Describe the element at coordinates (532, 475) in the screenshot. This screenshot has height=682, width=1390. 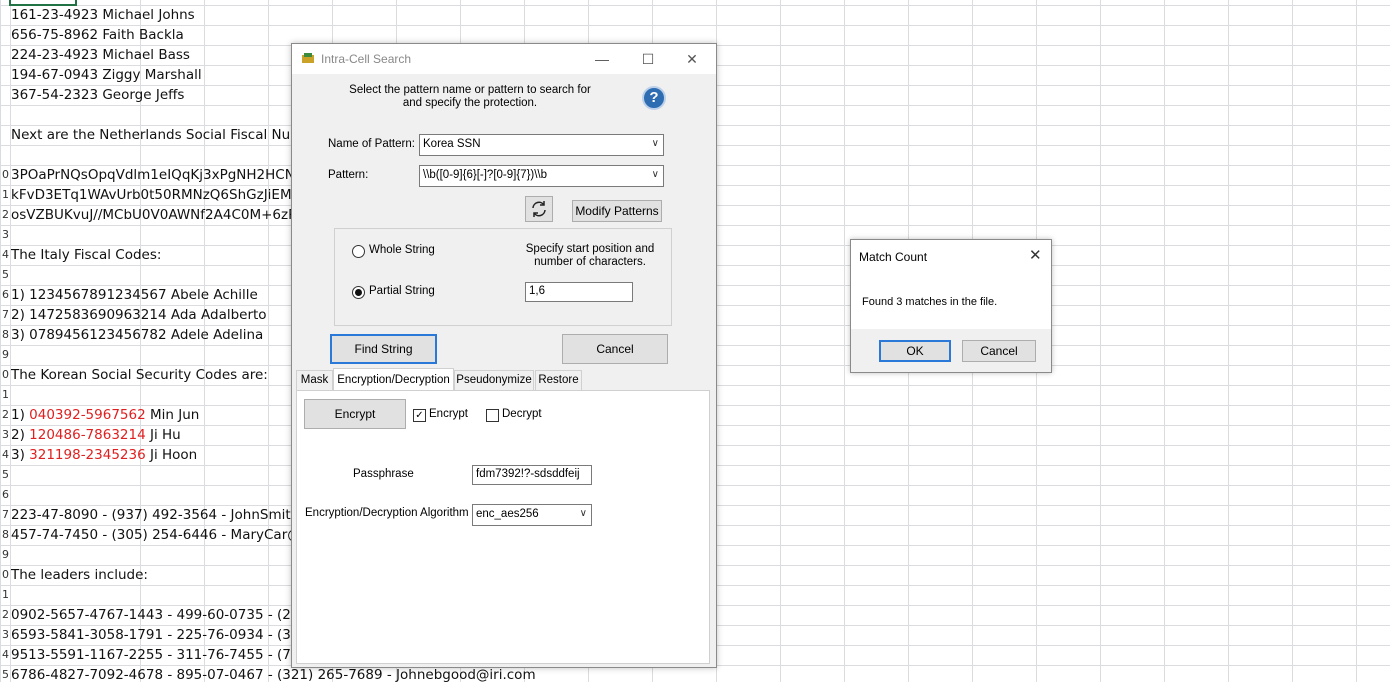
I see `passphrase-input: fdm7392!?-sdsddfeij` at that location.